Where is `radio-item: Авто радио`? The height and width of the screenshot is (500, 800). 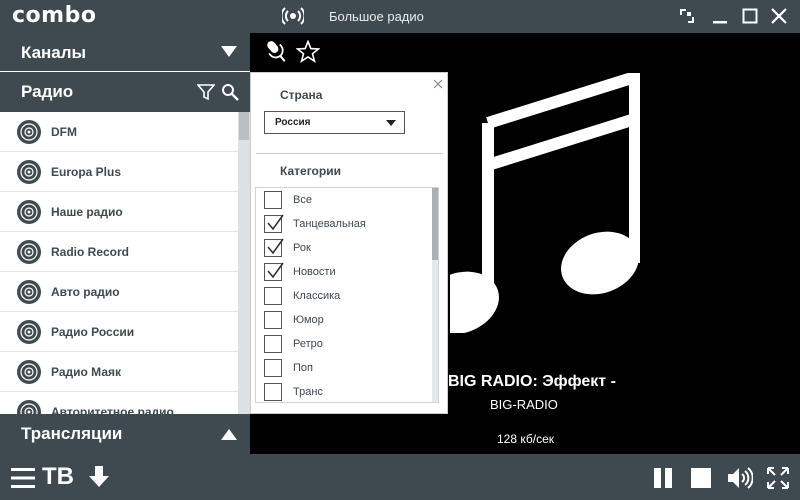 radio-item: Авто радио is located at coordinates (119, 292).